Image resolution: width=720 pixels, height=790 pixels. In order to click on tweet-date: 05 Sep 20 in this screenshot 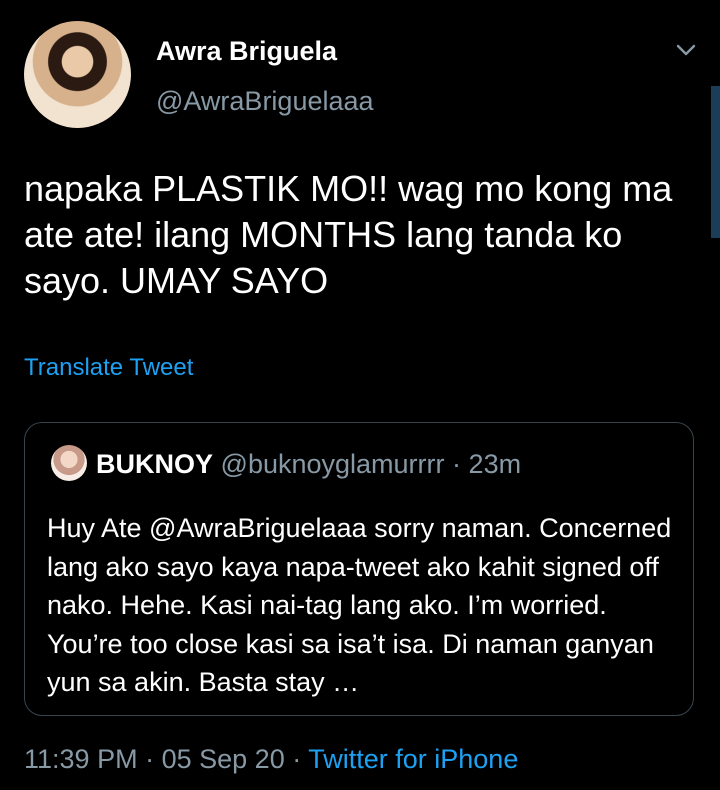, I will do `click(223, 759)`.